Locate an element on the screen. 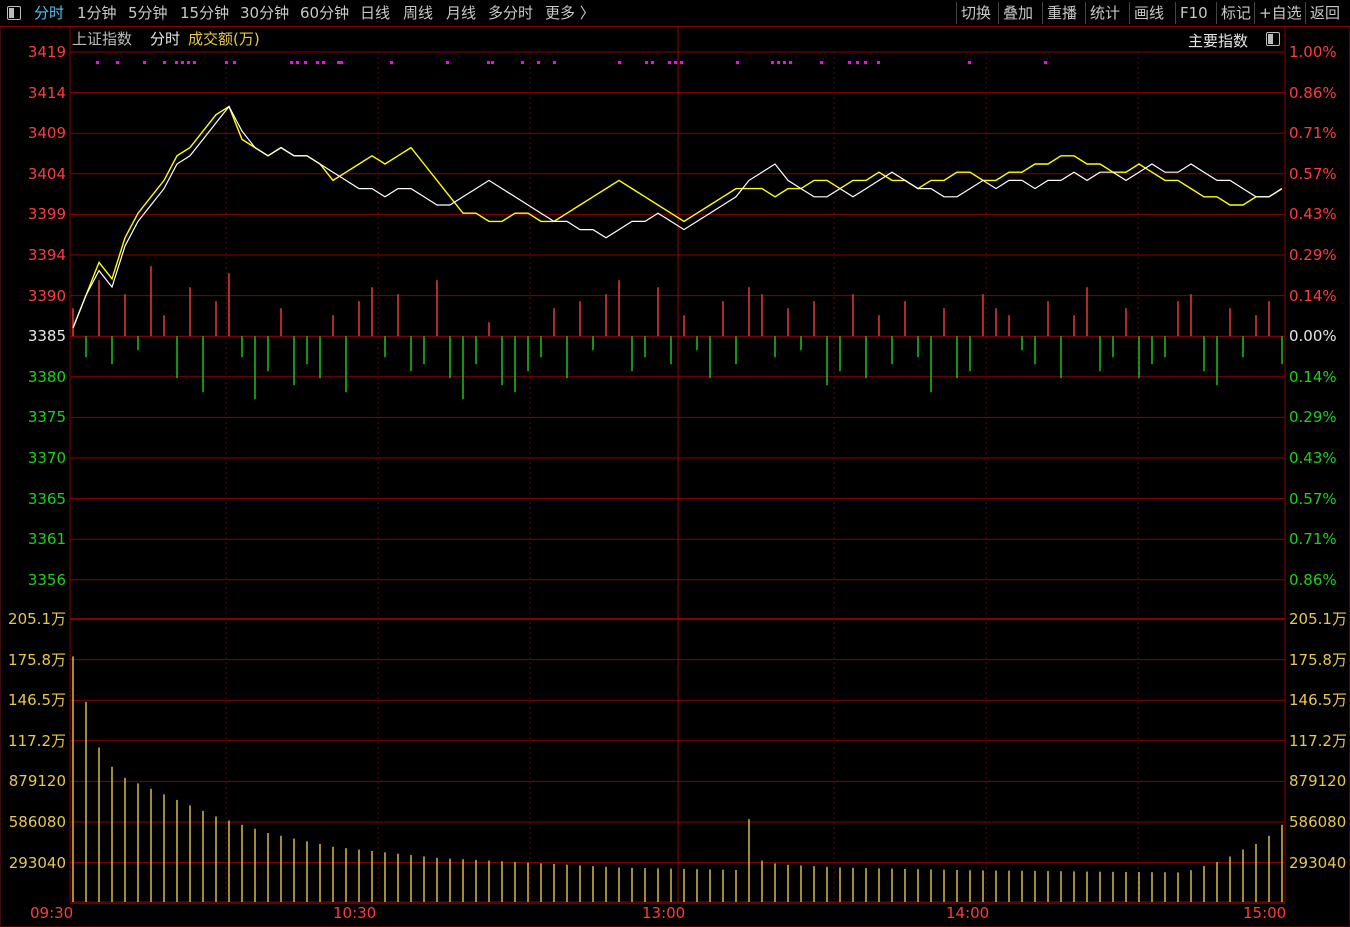 Image resolution: width=1350 pixels, height=927 pixels. volume-tick-label: 293040 is located at coordinates (37, 862).